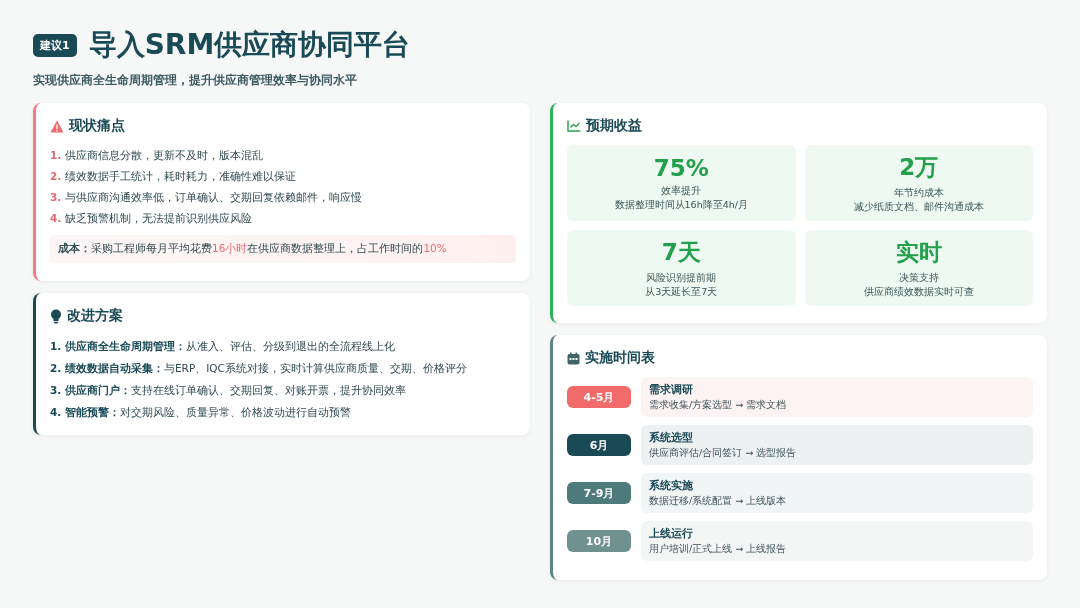 Image resolution: width=1080 pixels, height=608 pixels. Describe the element at coordinates (214, 197) in the screenshot. I see `pain-point-text: 与供应商沟通效率低，订单确认、交期回复依赖邮件，响应慢` at that location.